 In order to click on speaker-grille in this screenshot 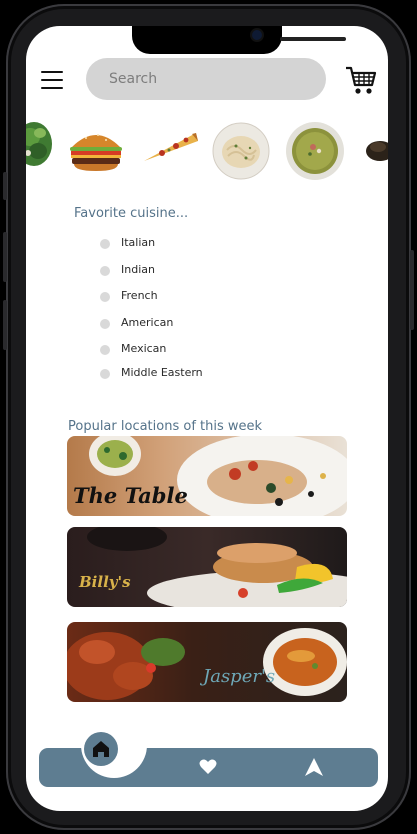, I will do `click(313, 39)`.